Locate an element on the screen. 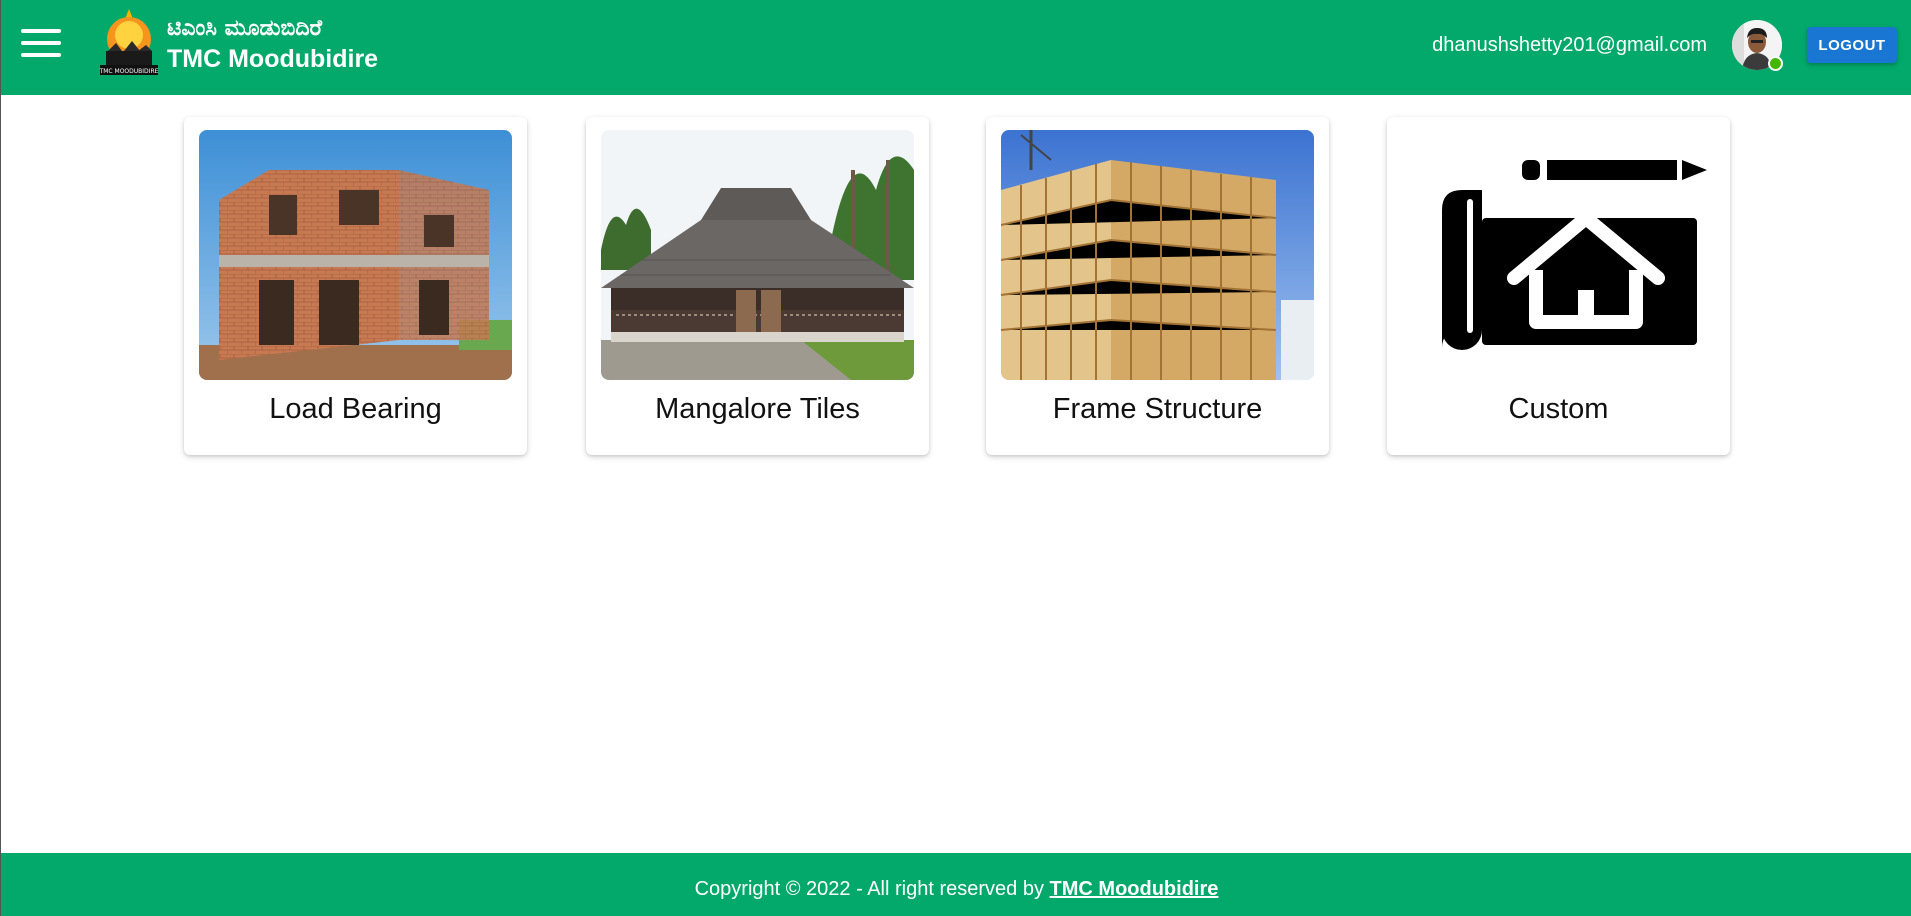 The height and width of the screenshot is (916, 1911). card-load-bearing: Load Bearing is located at coordinates (355, 286).